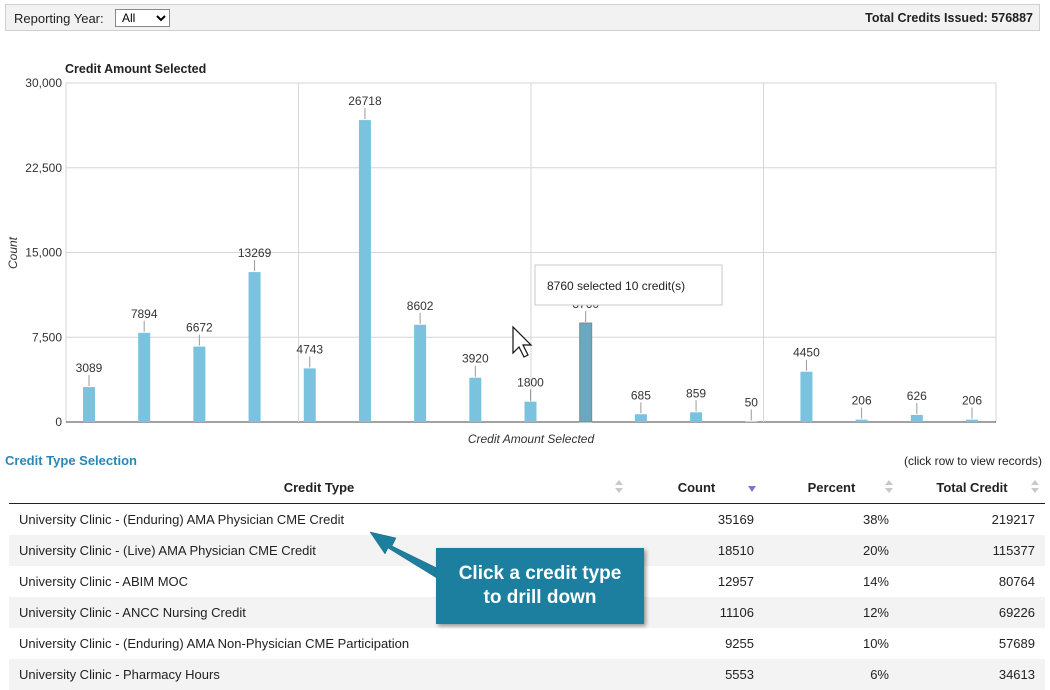 The height and width of the screenshot is (690, 1050). What do you see at coordinates (875, 581) in the screenshot?
I see `cell-percent: 14%` at bounding box center [875, 581].